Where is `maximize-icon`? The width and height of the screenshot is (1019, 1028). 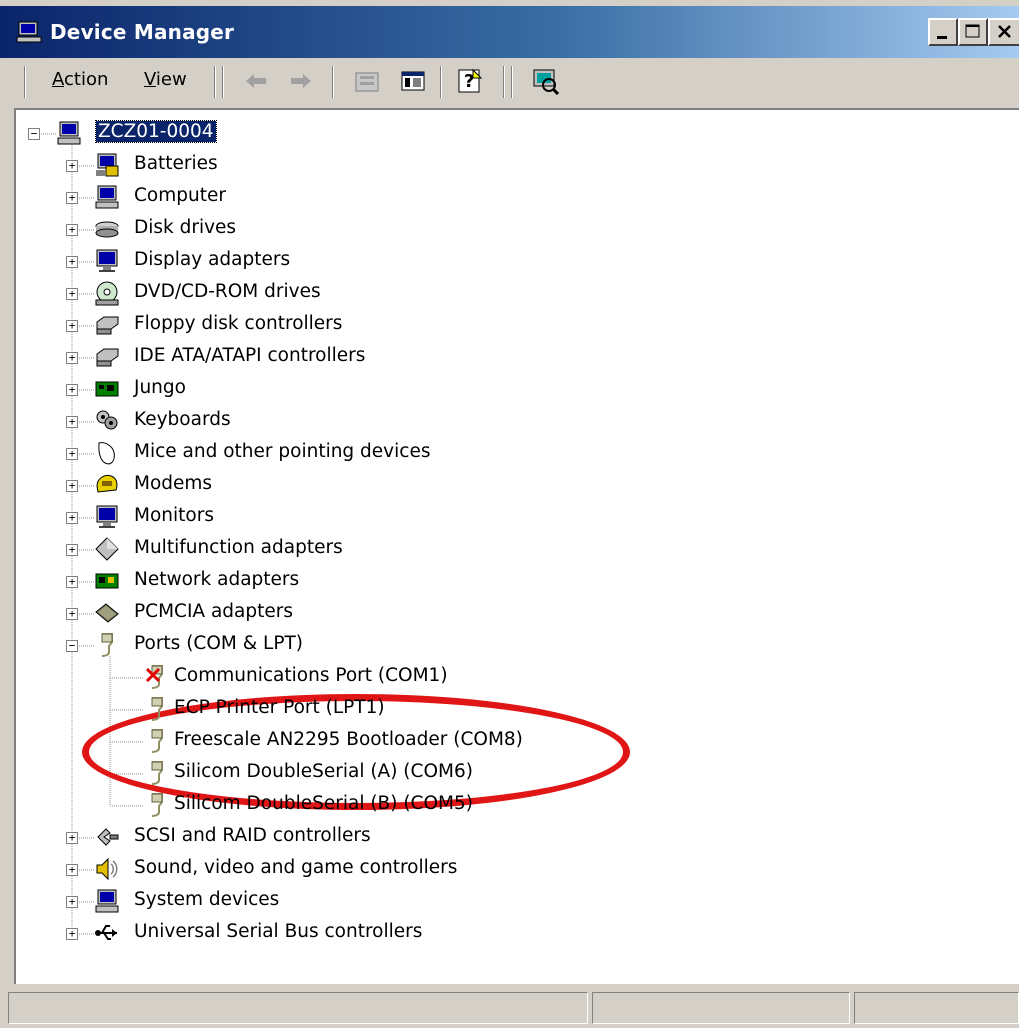
maximize-icon is located at coordinates (972, 31).